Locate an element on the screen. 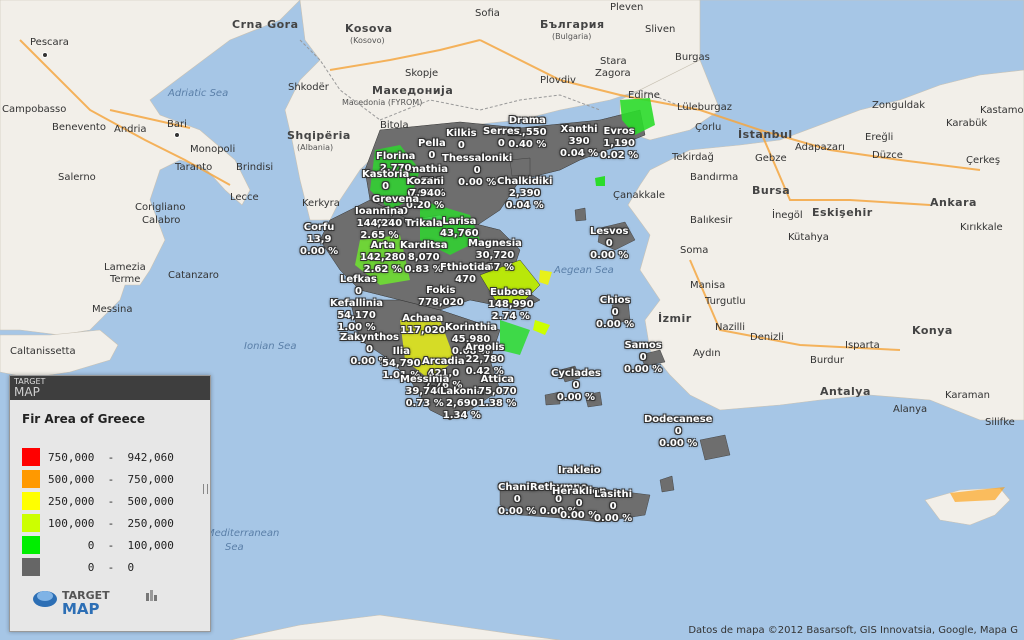  country-label-montenegro: Crna Gora is located at coordinates (265, 24).